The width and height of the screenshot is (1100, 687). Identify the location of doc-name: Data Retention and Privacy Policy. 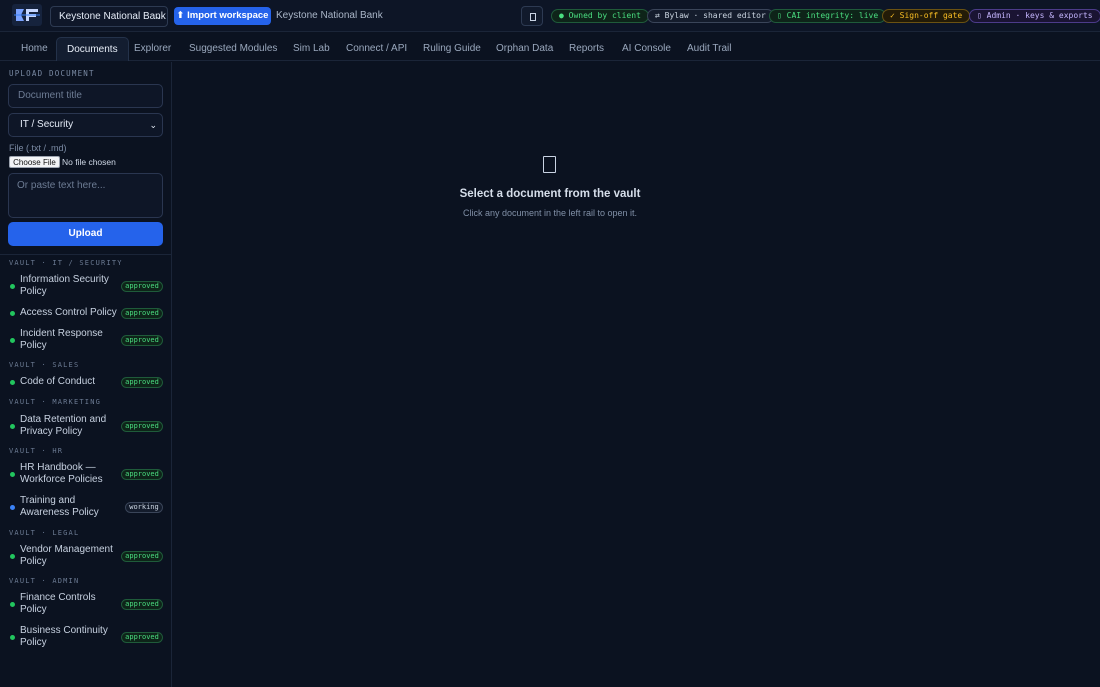
(63, 425).